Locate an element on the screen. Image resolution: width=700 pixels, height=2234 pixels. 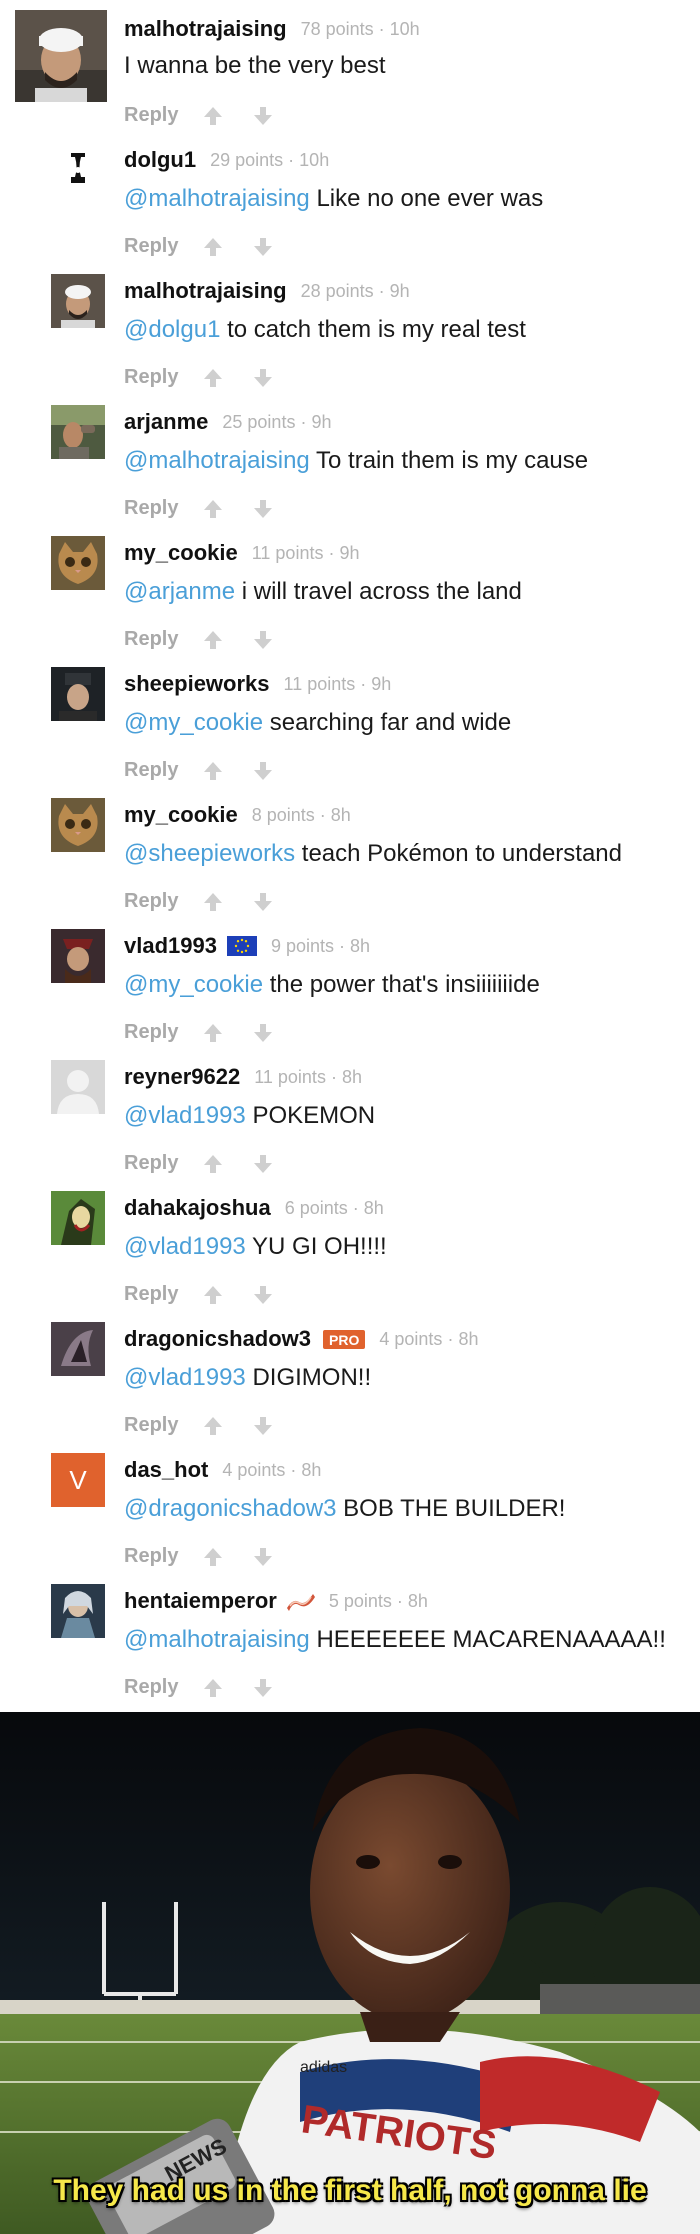
avatar-letter: V is located at coordinates (78, 1479).